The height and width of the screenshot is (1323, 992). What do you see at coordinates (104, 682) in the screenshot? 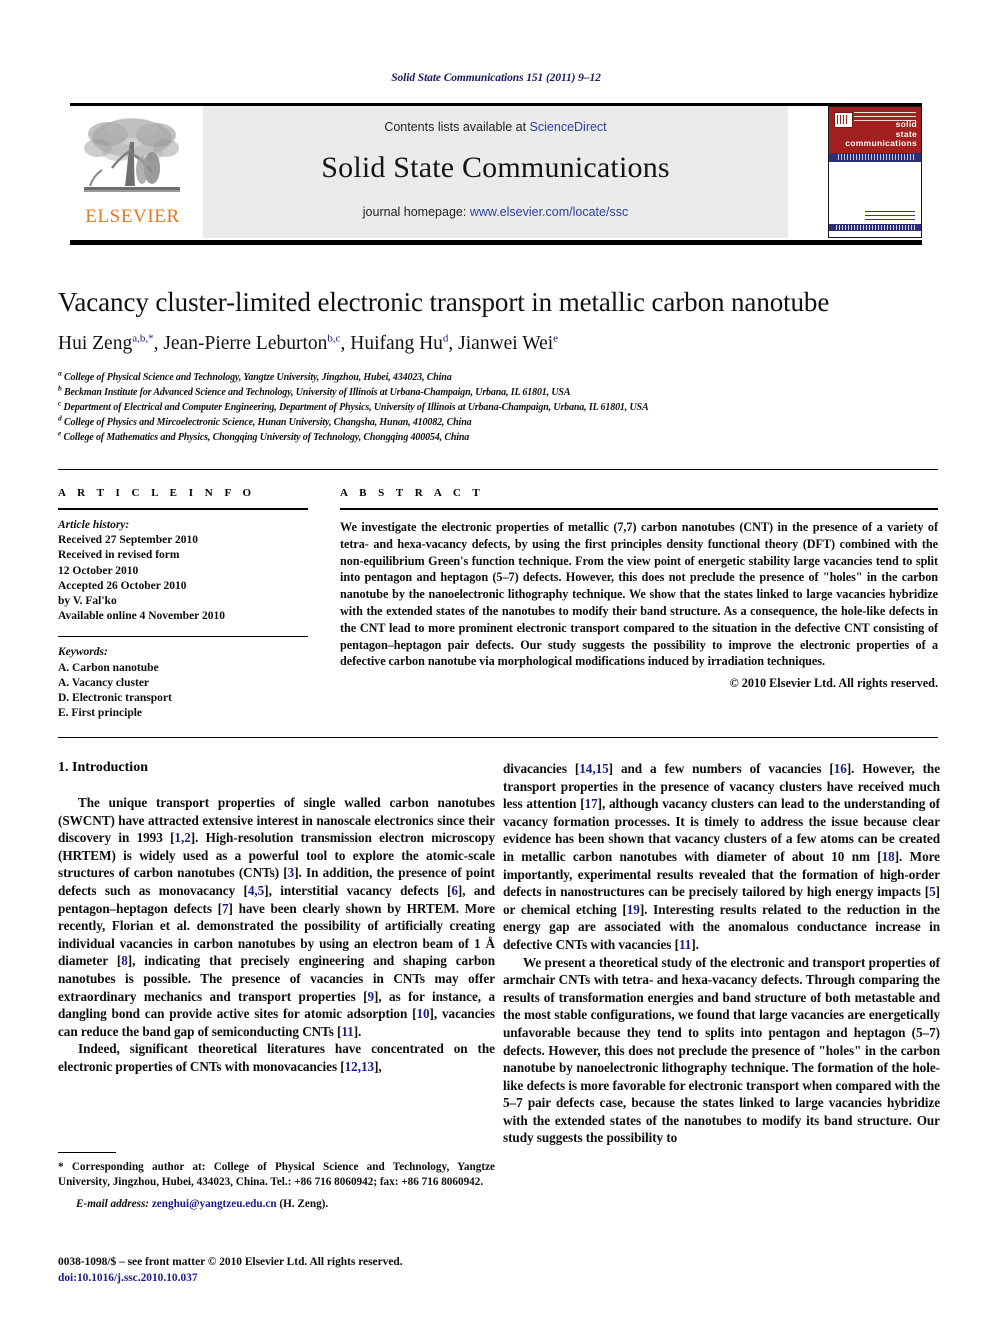
I see `keyword-item: A. Vacancy cluster` at bounding box center [104, 682].